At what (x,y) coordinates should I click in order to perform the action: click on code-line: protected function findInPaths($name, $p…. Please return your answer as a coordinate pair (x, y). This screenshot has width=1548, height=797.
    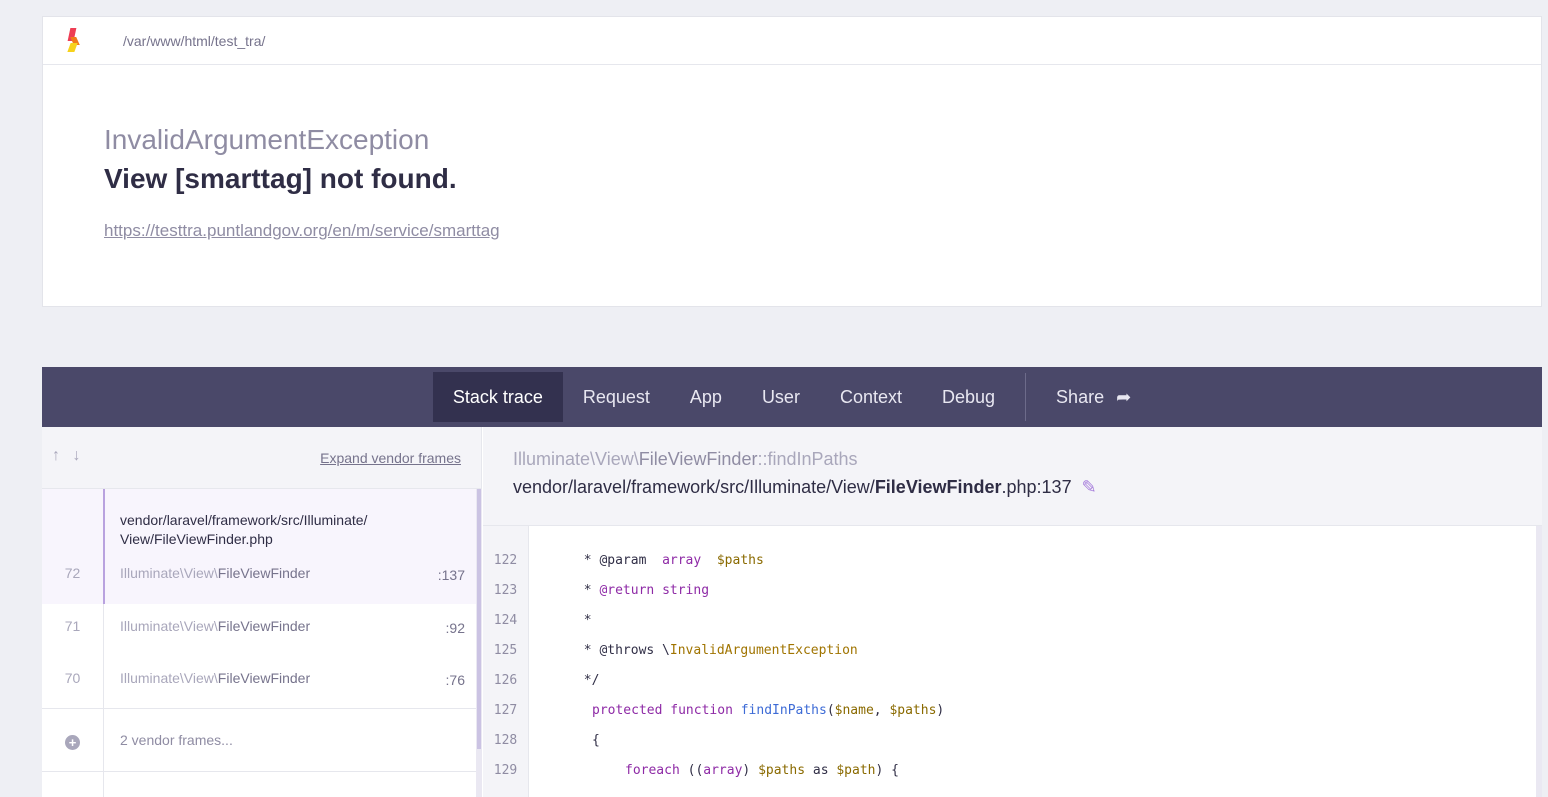
    Looking at the image, I should click on (768, 710).